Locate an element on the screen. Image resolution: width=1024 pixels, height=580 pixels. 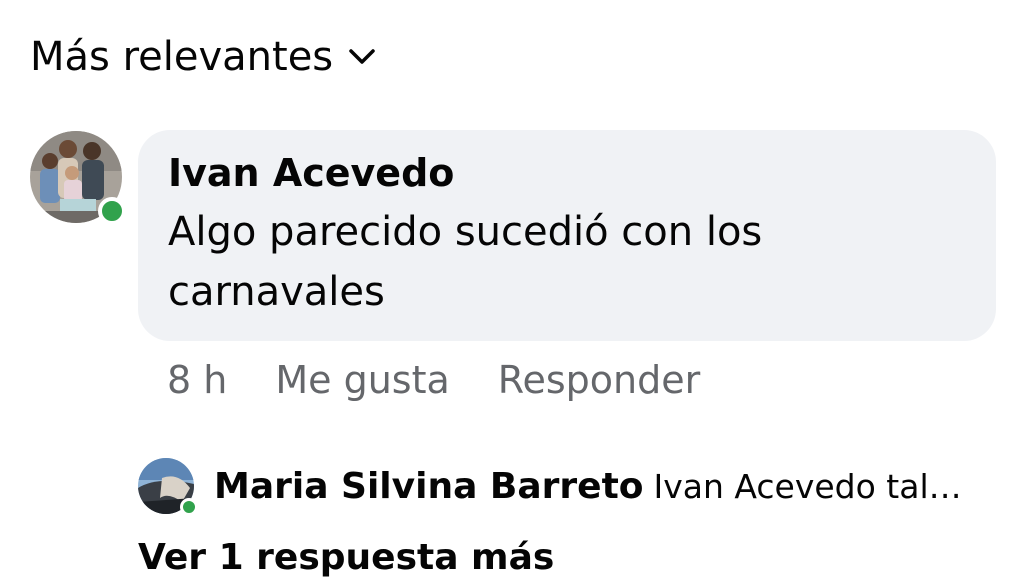
comment-actions: 8 h Me gusta Responder is located at coordinates (457, 380).